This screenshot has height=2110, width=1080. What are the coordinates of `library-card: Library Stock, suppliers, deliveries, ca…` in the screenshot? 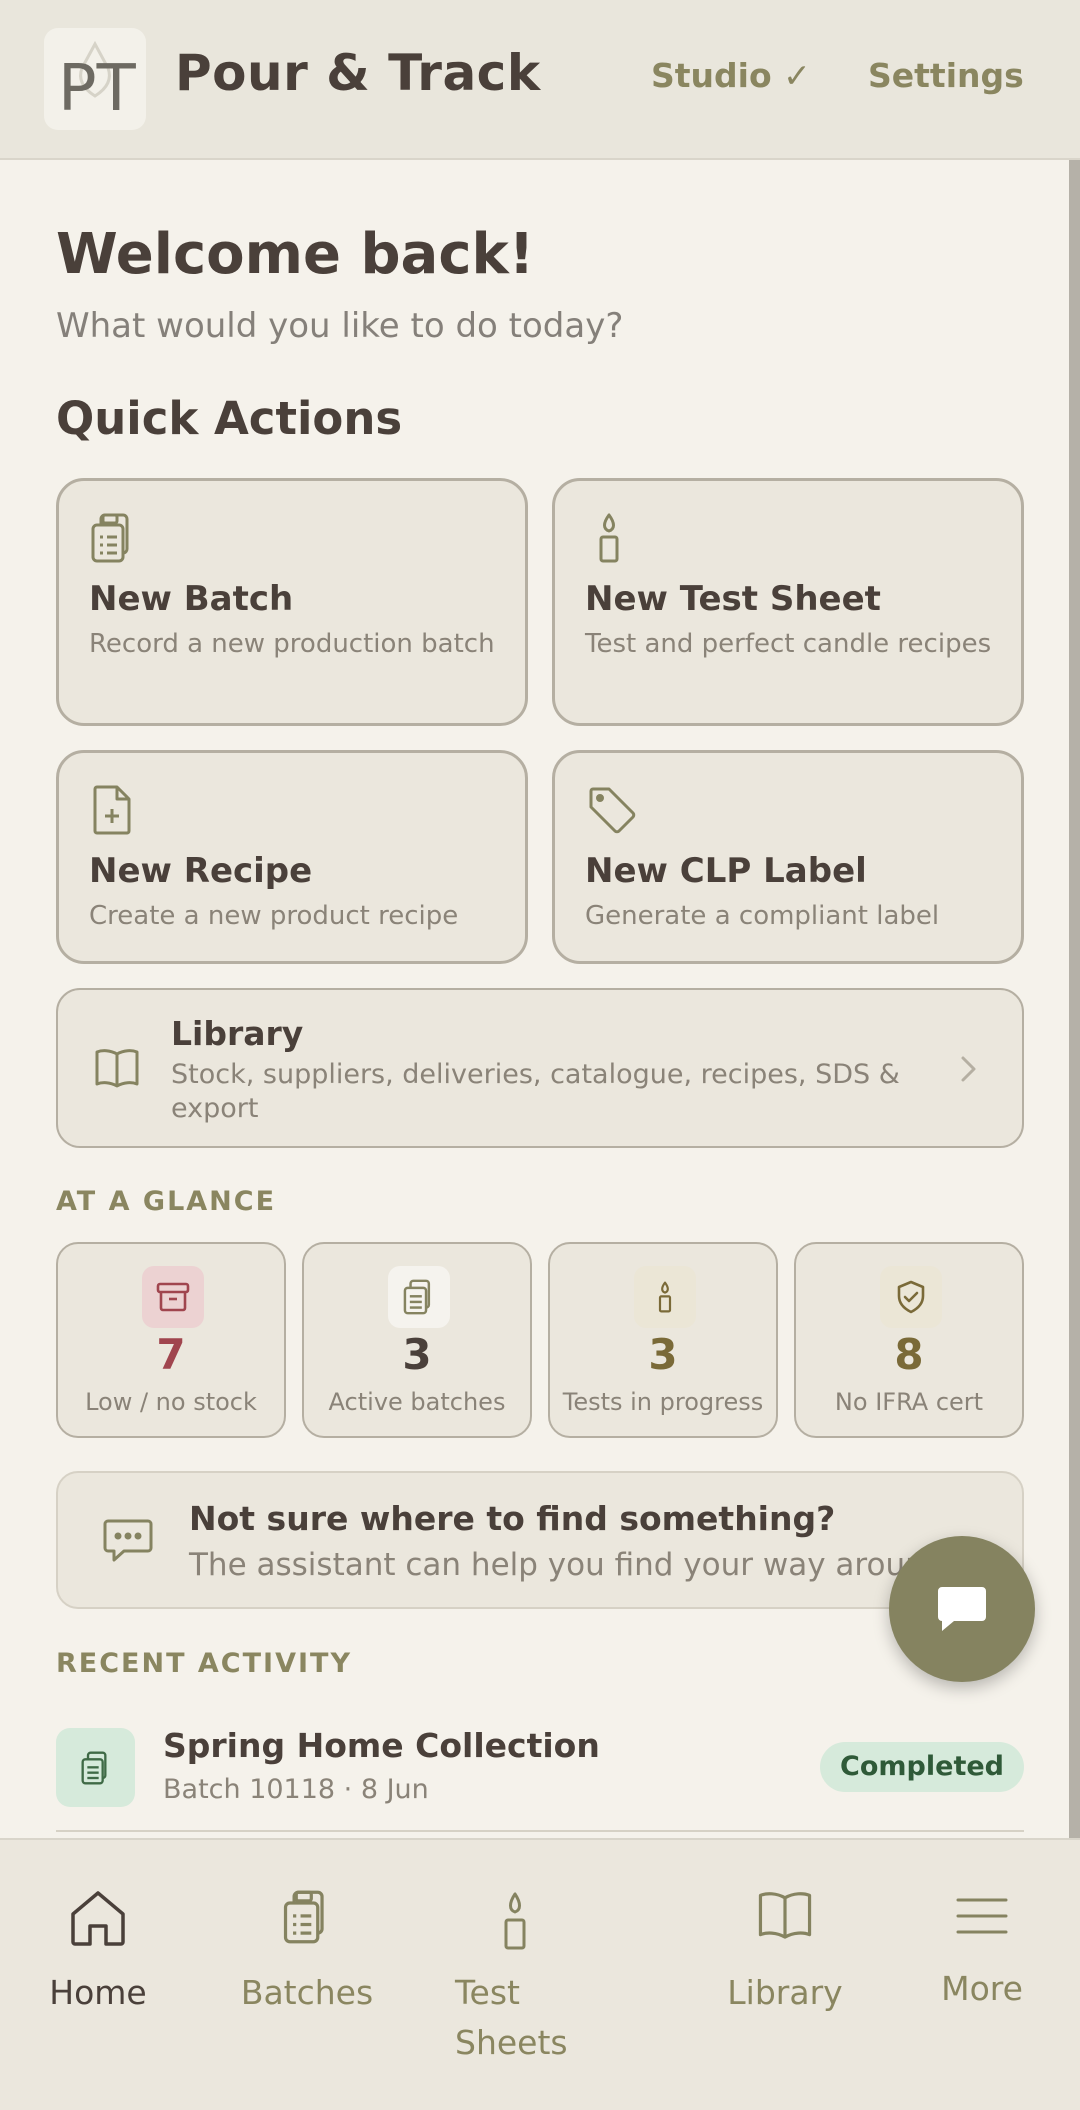 It's located at (540, 1068).